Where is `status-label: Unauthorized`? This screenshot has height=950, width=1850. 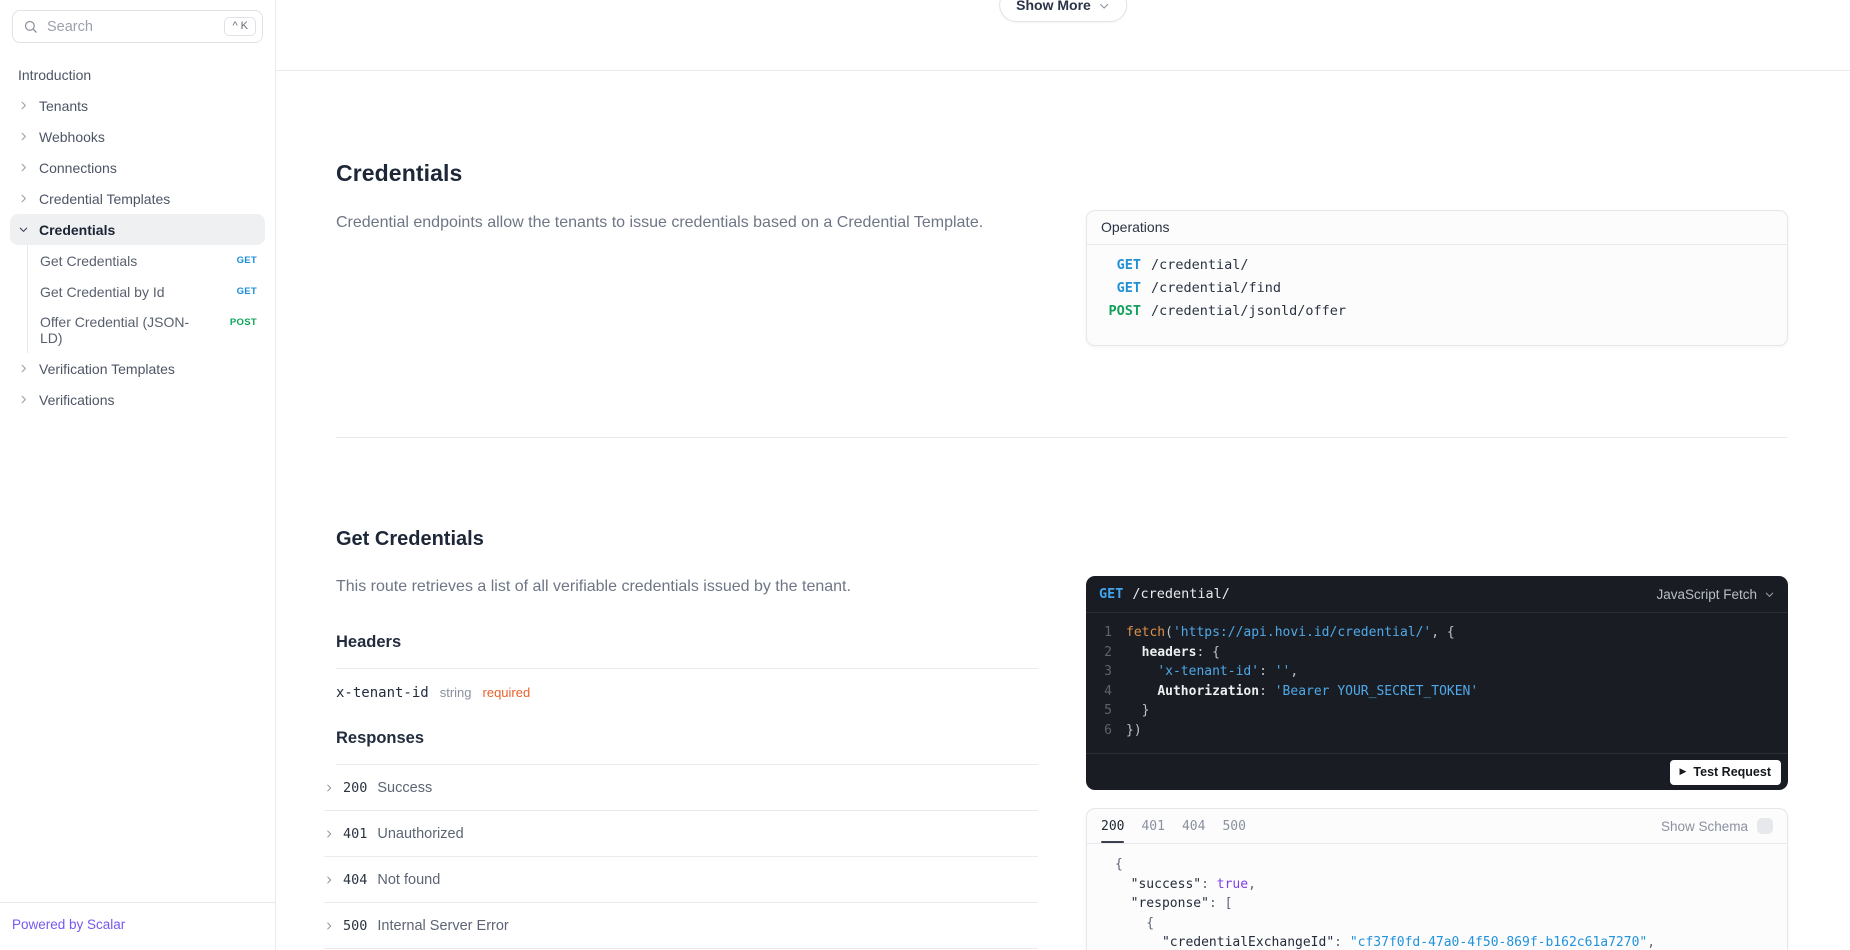
status-label: Unauthorized is located at coordinates (420, 833).